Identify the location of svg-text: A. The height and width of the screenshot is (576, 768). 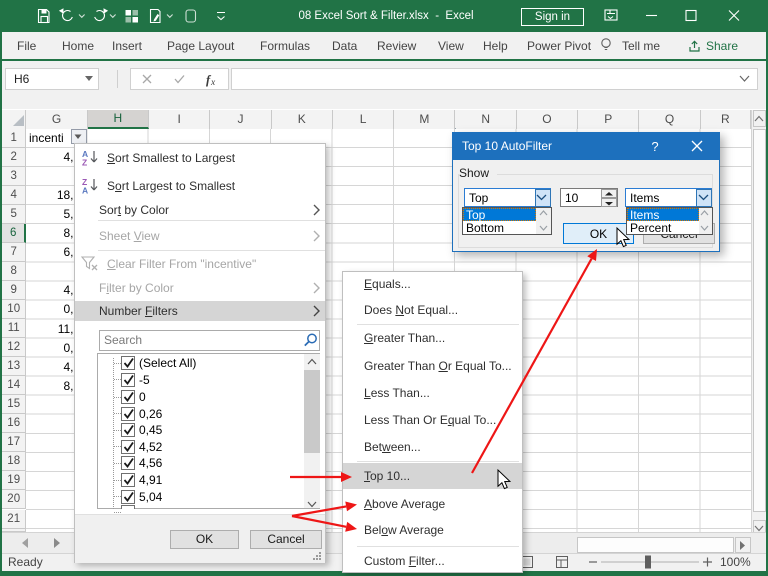
(85, 191).